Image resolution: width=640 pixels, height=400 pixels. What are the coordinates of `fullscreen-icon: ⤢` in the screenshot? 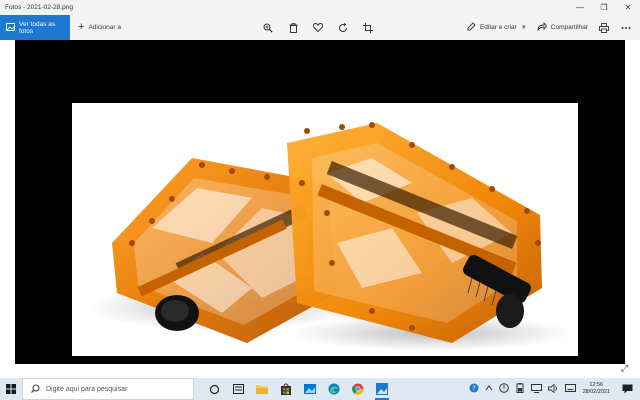 It's located at (624, 368).